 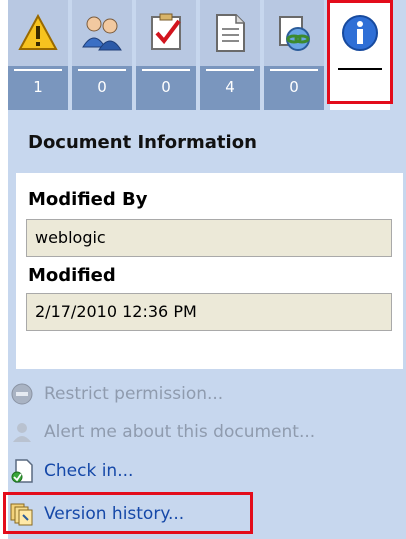 What do you see at coordinates (230, 33) in the screenshot?
I see `document-icon` at bounding box center [230, 33].